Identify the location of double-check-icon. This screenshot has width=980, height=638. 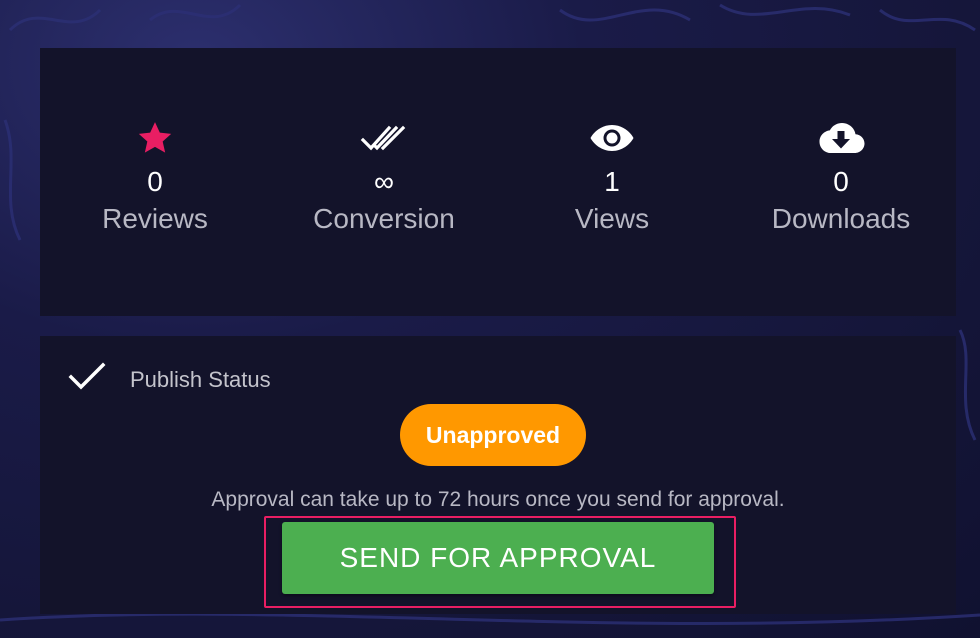
(384, 138).